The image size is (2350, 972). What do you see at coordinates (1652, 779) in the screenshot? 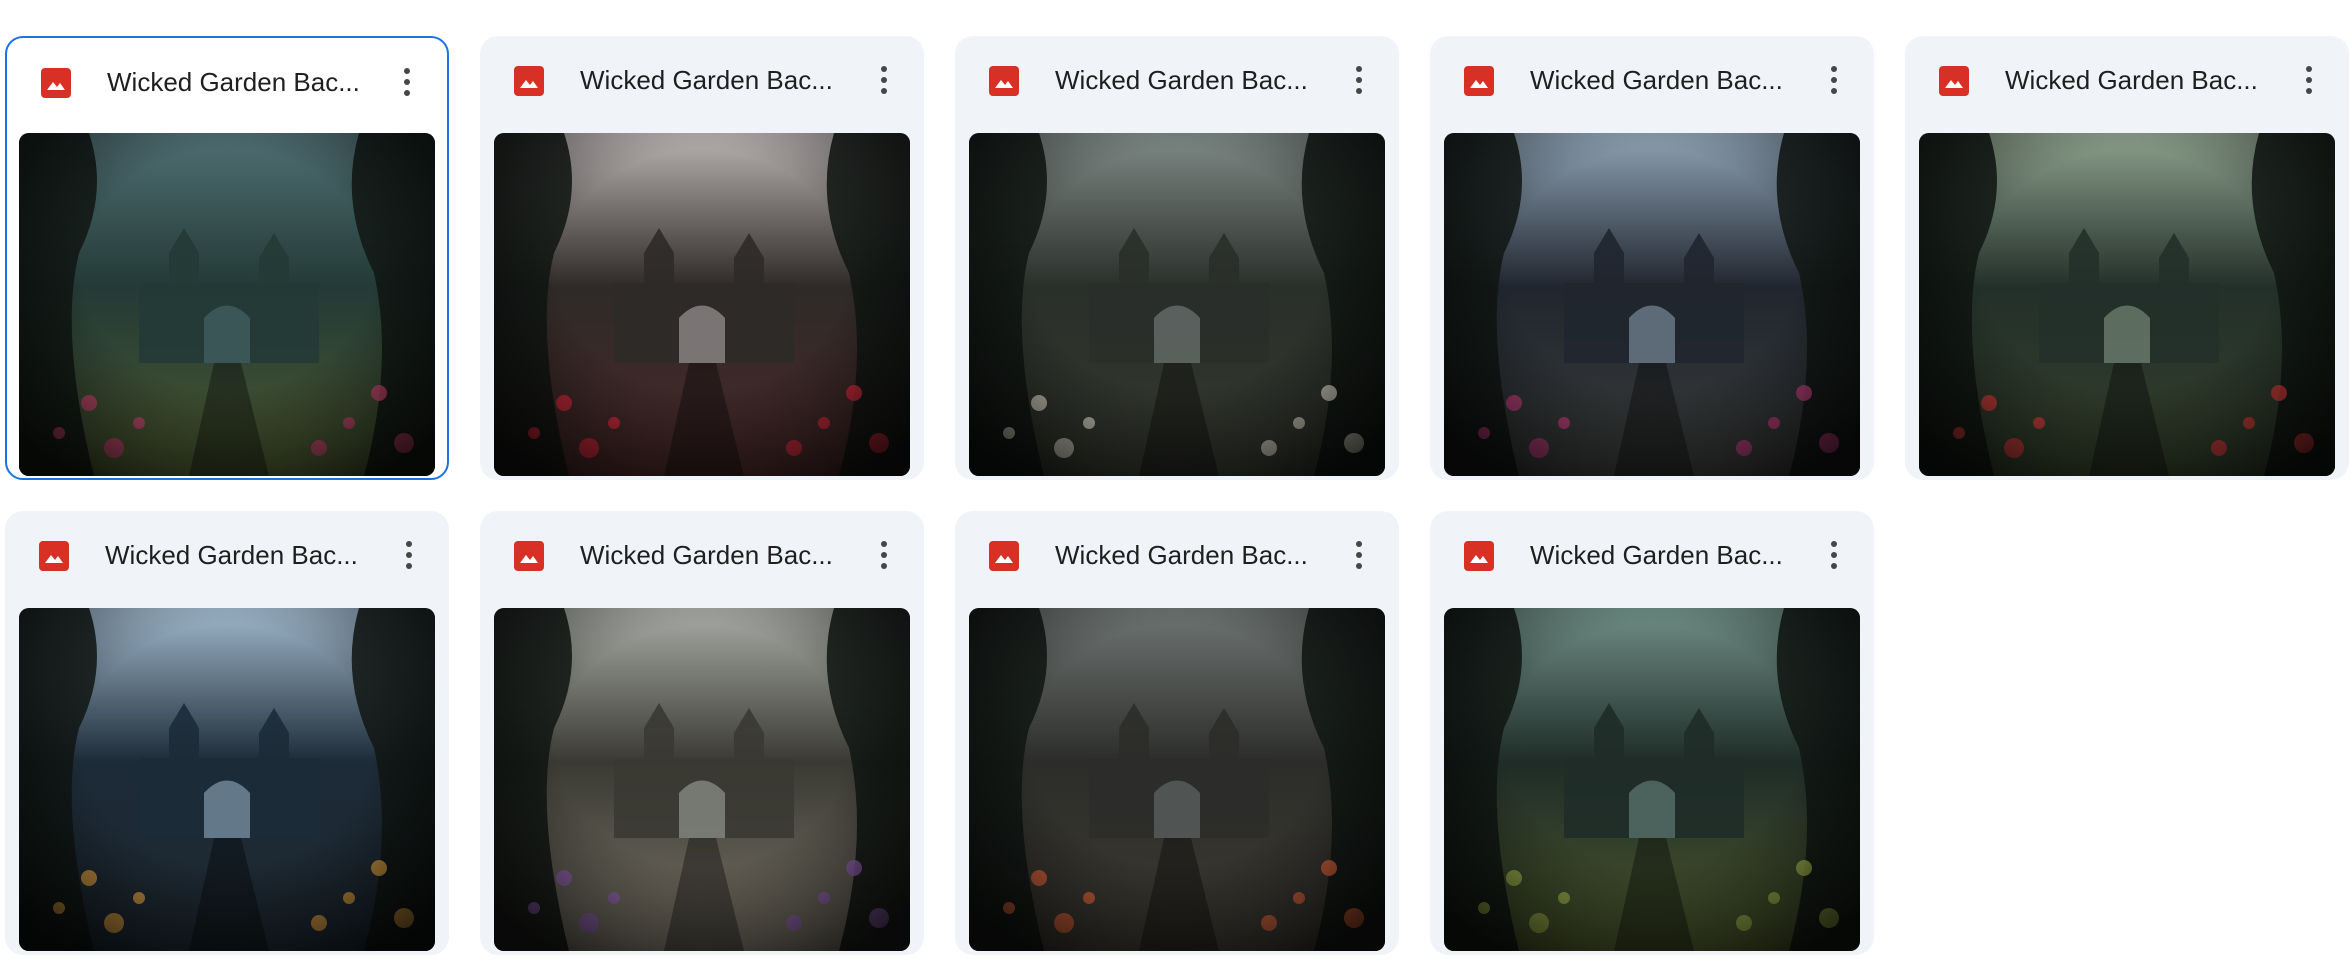
I see `wicked-garden-mist-thumbnail` at bounding box center [1652, 779].